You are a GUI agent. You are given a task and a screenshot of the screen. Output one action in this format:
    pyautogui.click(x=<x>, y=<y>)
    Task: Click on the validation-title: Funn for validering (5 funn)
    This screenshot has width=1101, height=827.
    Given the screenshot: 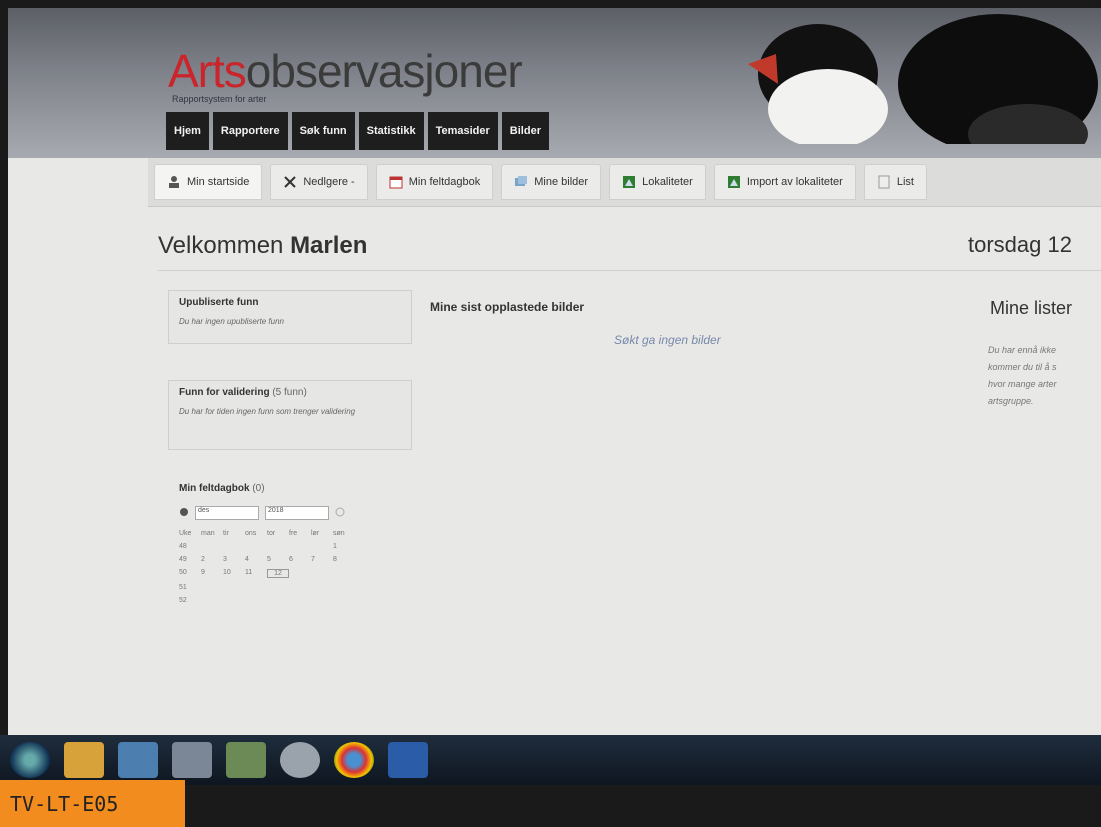 What is the action you would take?
    pyautogui.click(x=290, y=392)
    